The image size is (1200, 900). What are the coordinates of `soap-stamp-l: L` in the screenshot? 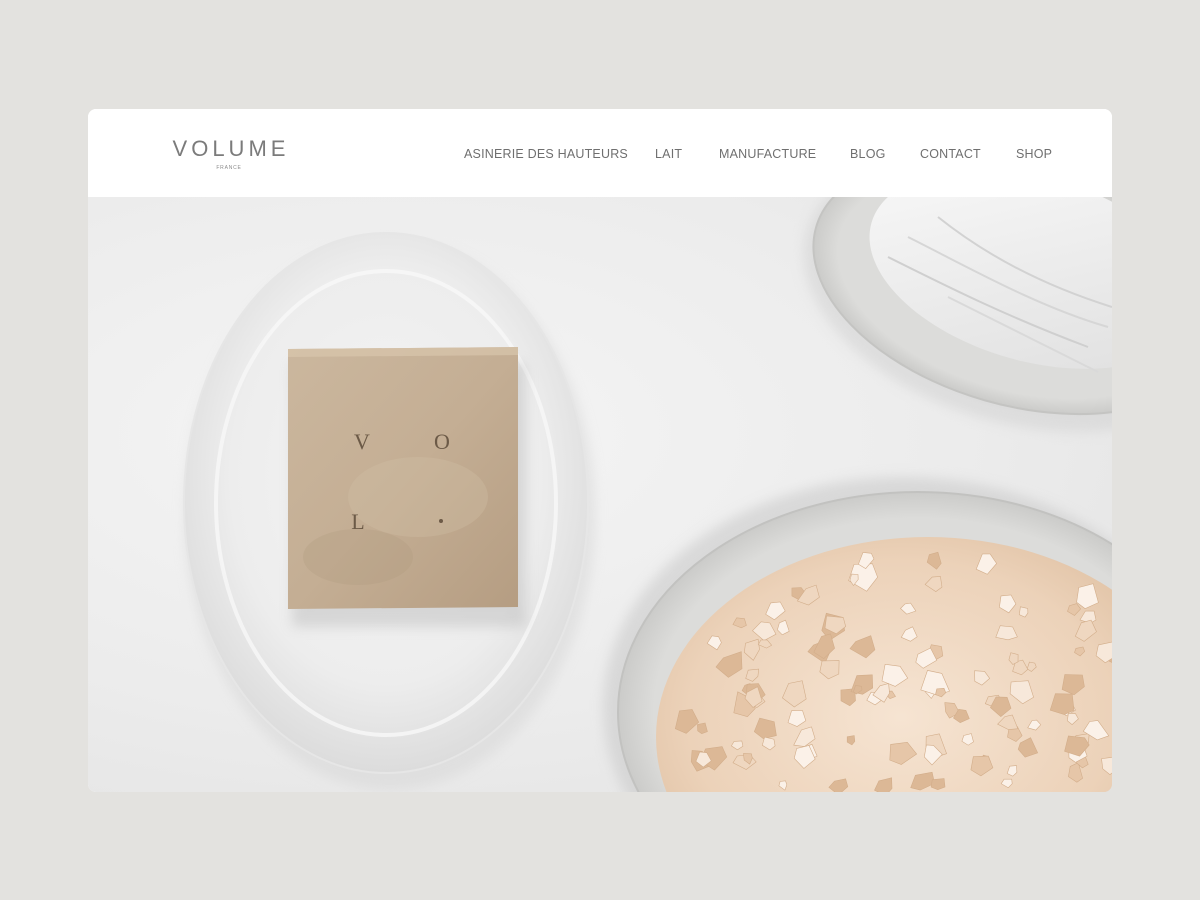 It's located at (357, 521).